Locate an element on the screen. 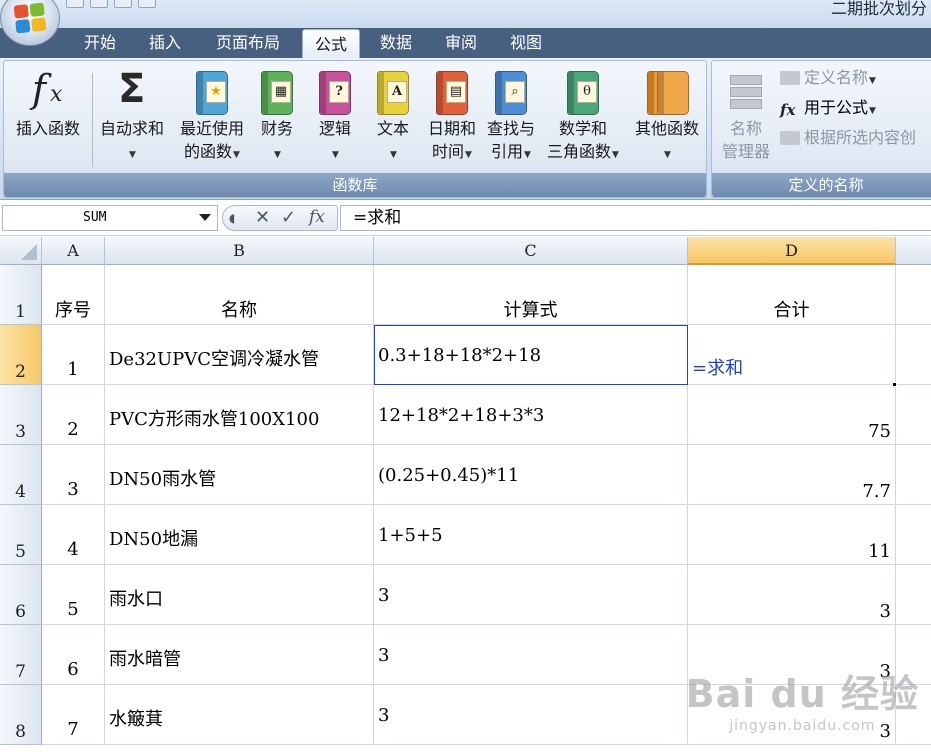 This screenshot has width=931, height=752. column-header-b: B is located at coordinates (239, 251).